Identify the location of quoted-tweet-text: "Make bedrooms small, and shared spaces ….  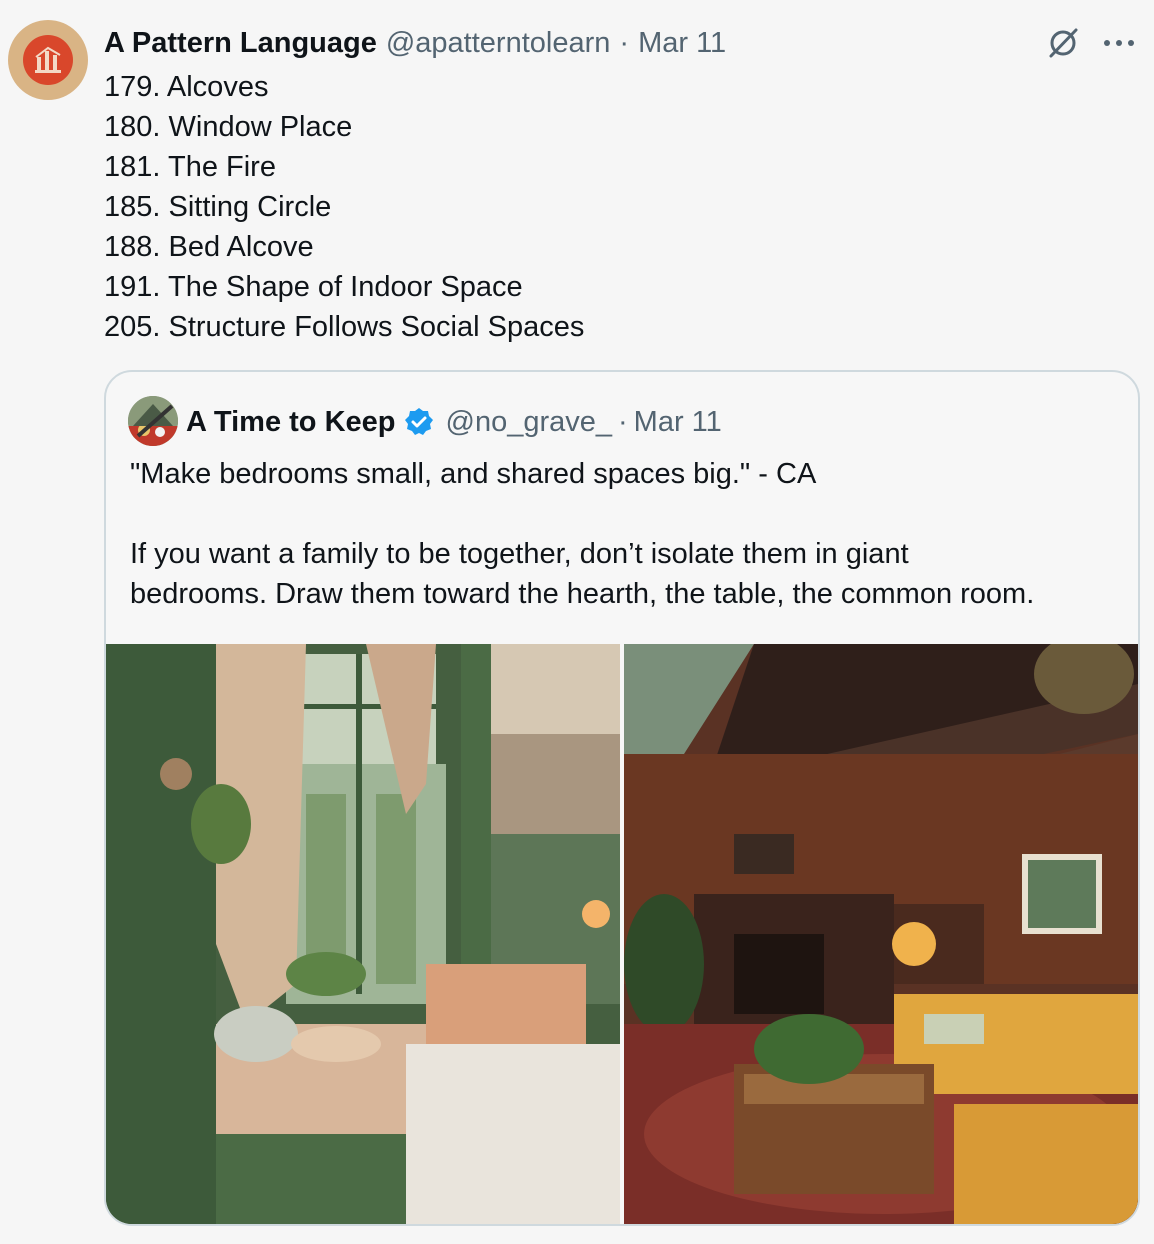
(625, 534).